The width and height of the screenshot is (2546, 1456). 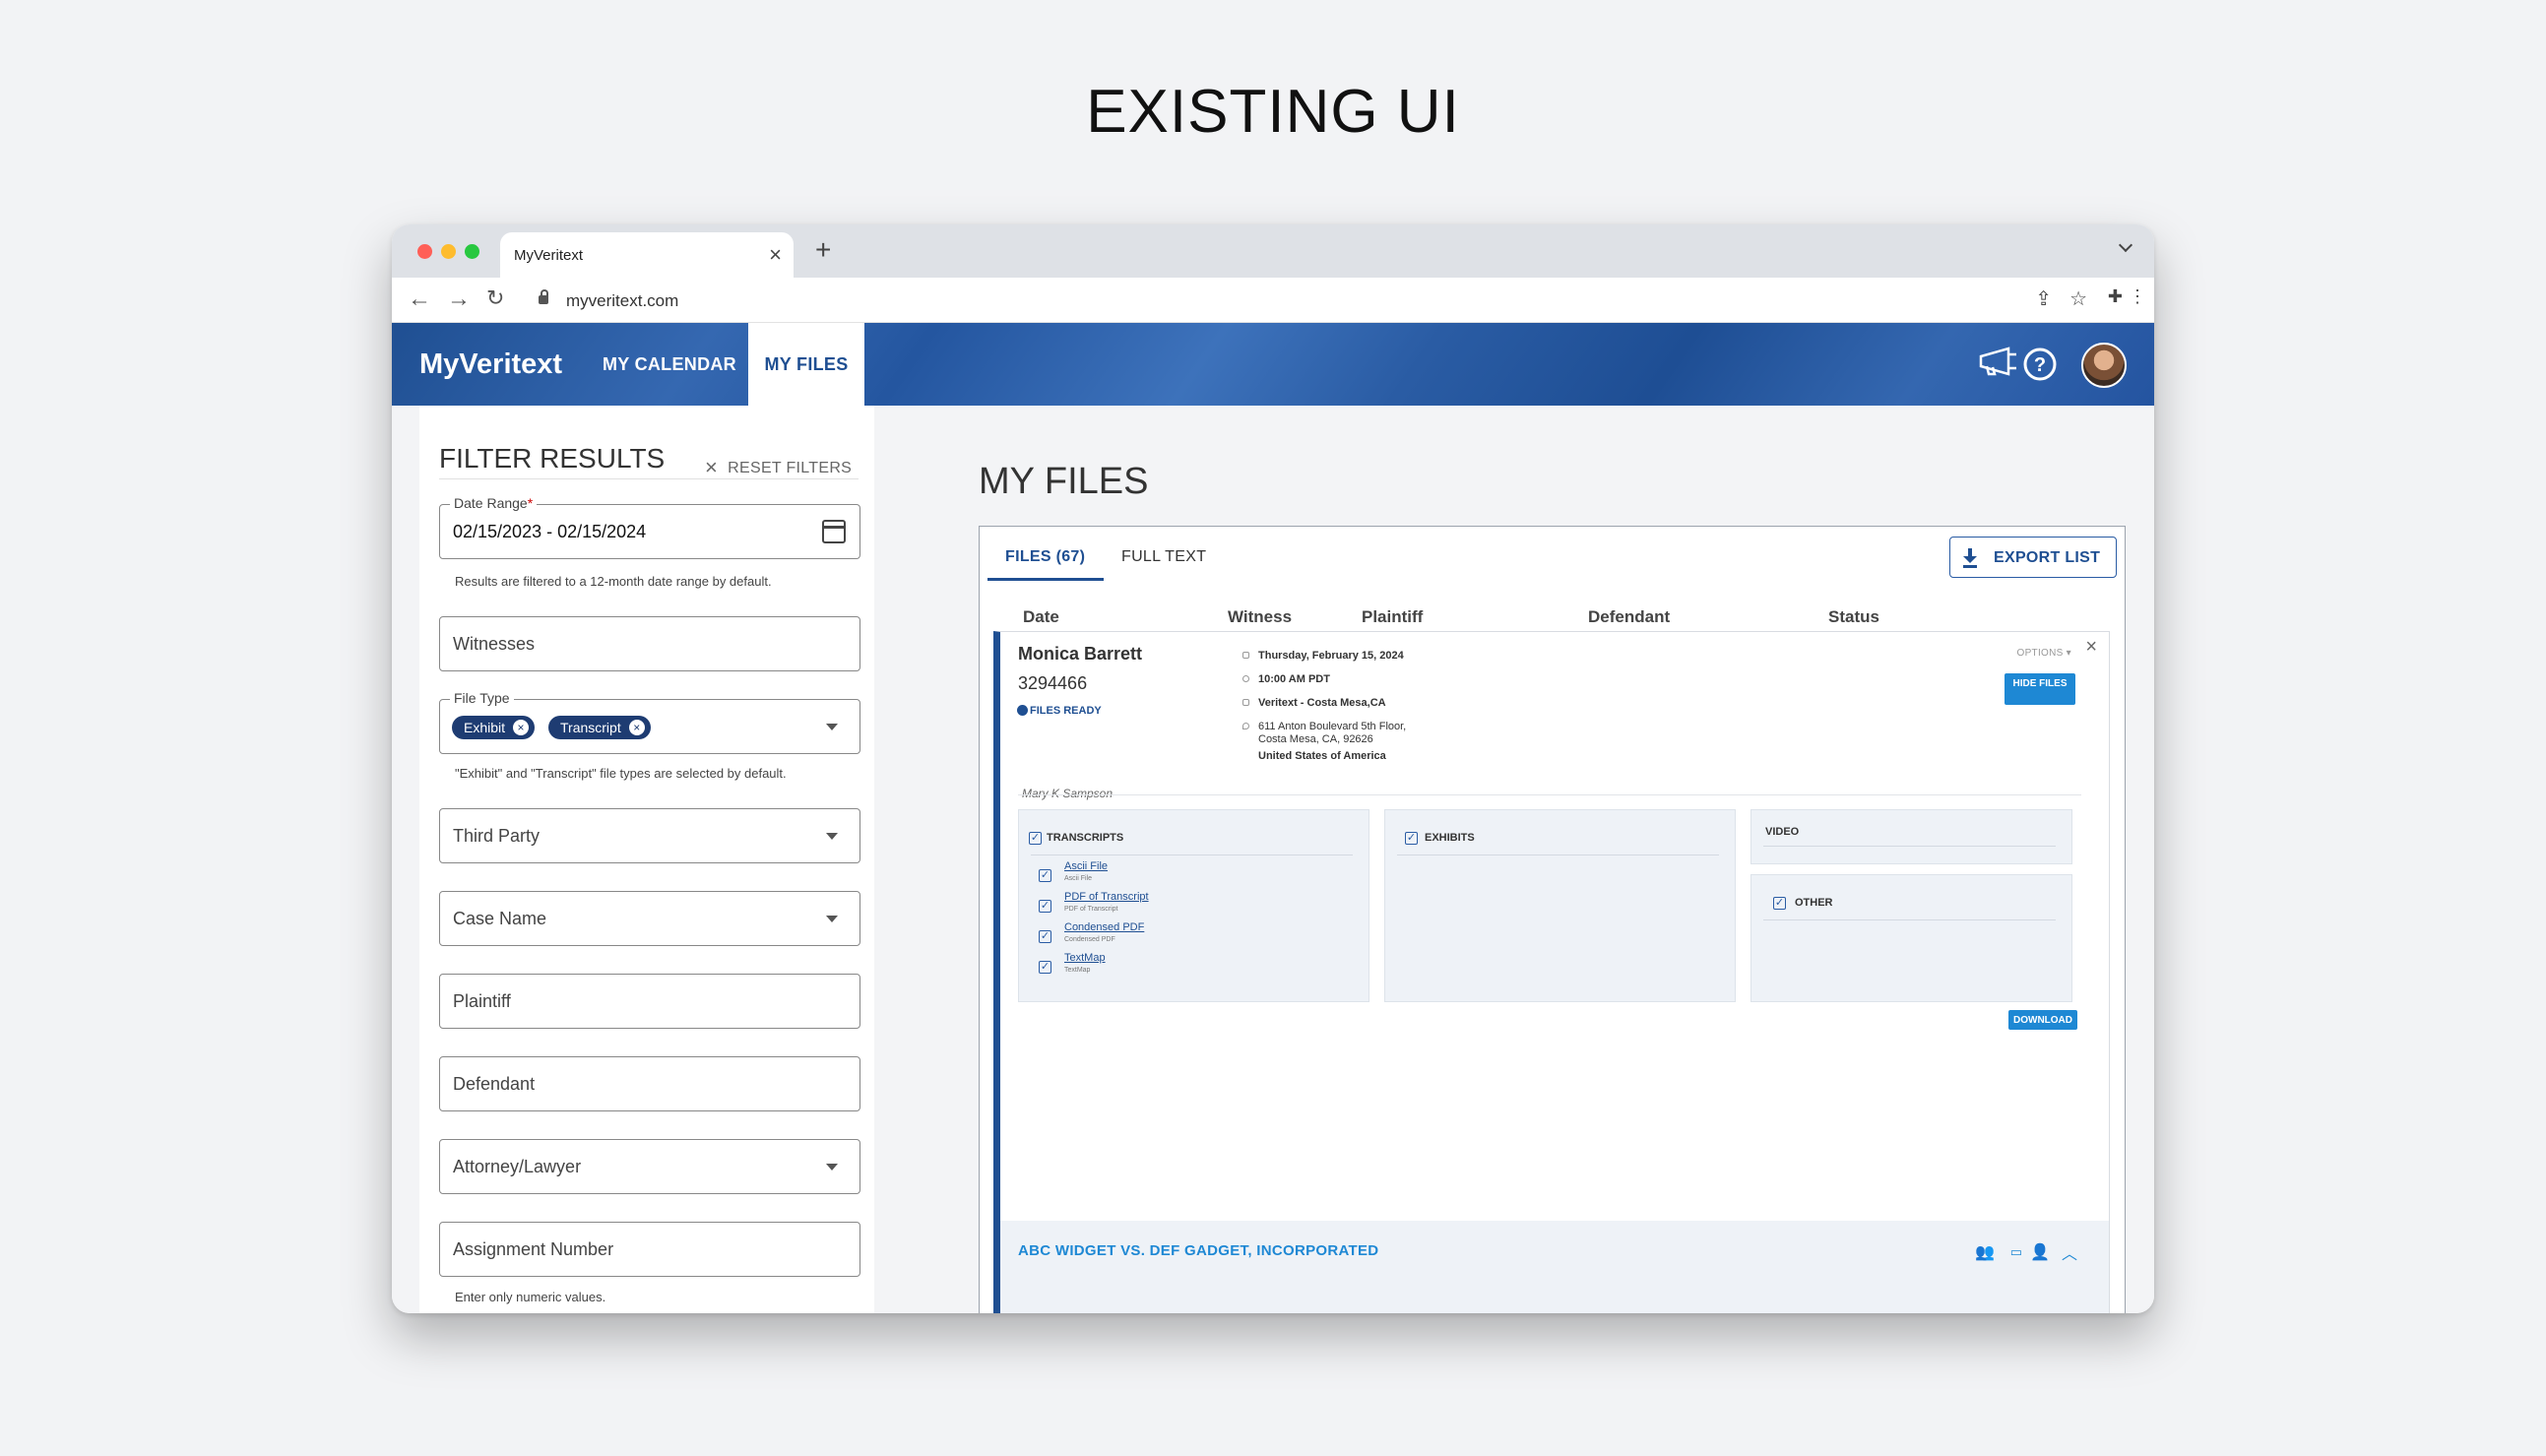 I want to click on case-name-select: Case Name, so click(x=650, y=918).